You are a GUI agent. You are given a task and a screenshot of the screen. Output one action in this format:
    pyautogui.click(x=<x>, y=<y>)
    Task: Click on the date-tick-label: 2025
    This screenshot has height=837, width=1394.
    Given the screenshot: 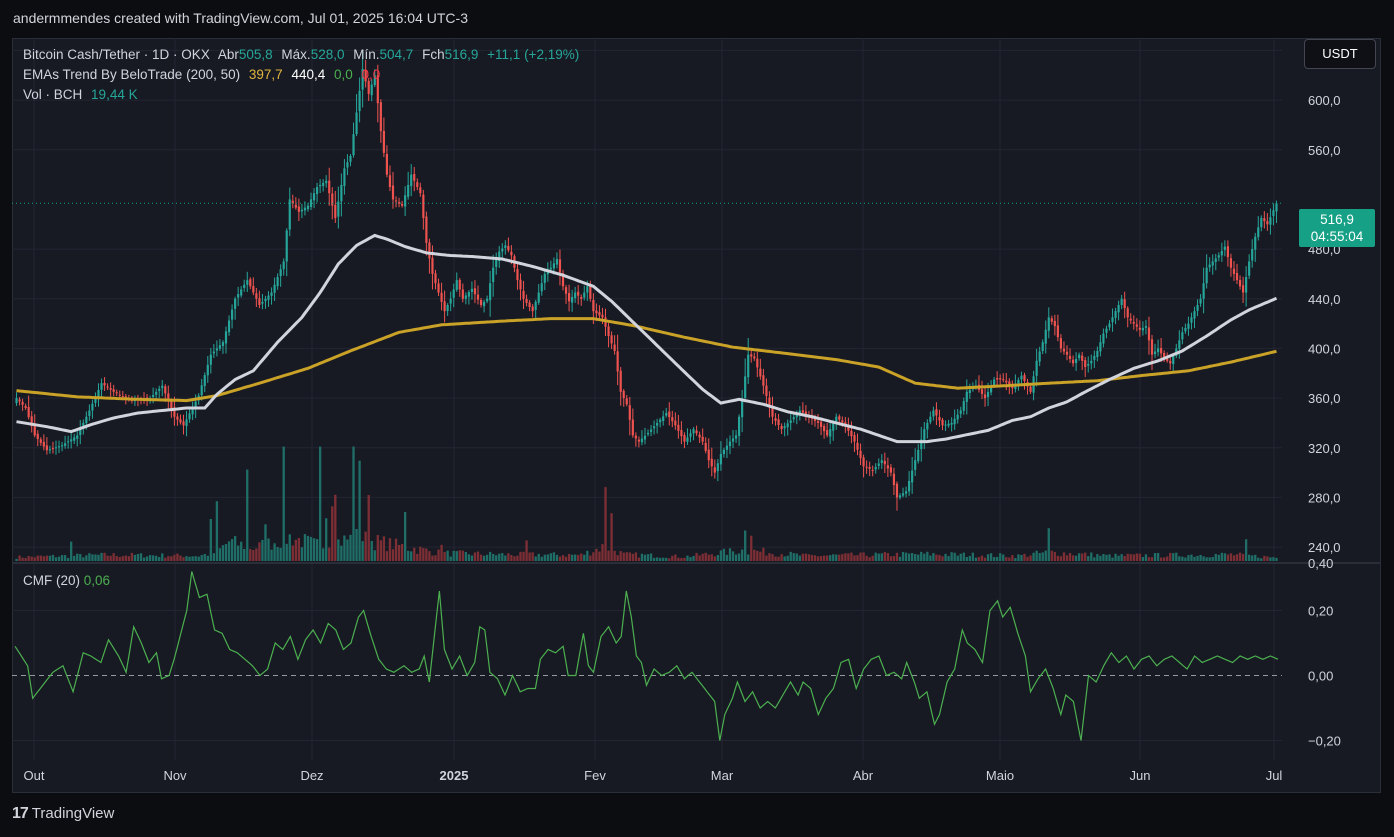 What is the action you would take?
    pyautogui.click(x=454, y=775)
    